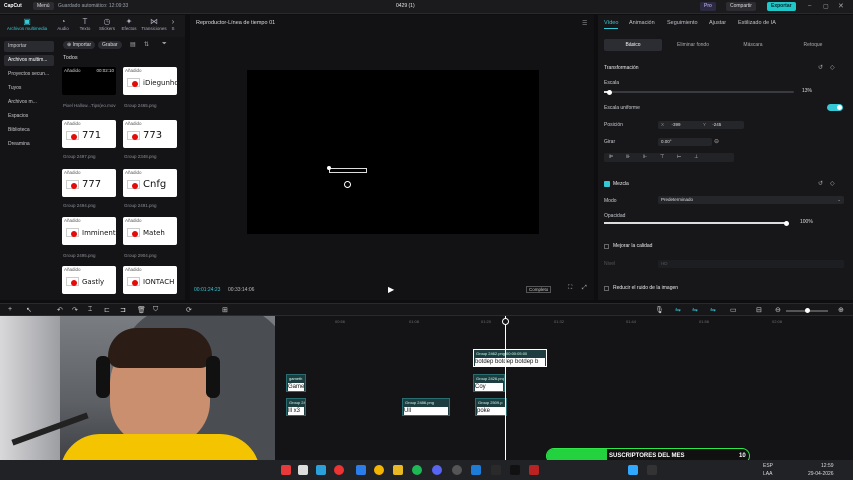 Image resolution: width=853 pixels, height=480 pixels. What do you see at coordinates (835, 107) in the screenshot?
I see `uniform-scale-toggle` at bounding box center [835, 107].